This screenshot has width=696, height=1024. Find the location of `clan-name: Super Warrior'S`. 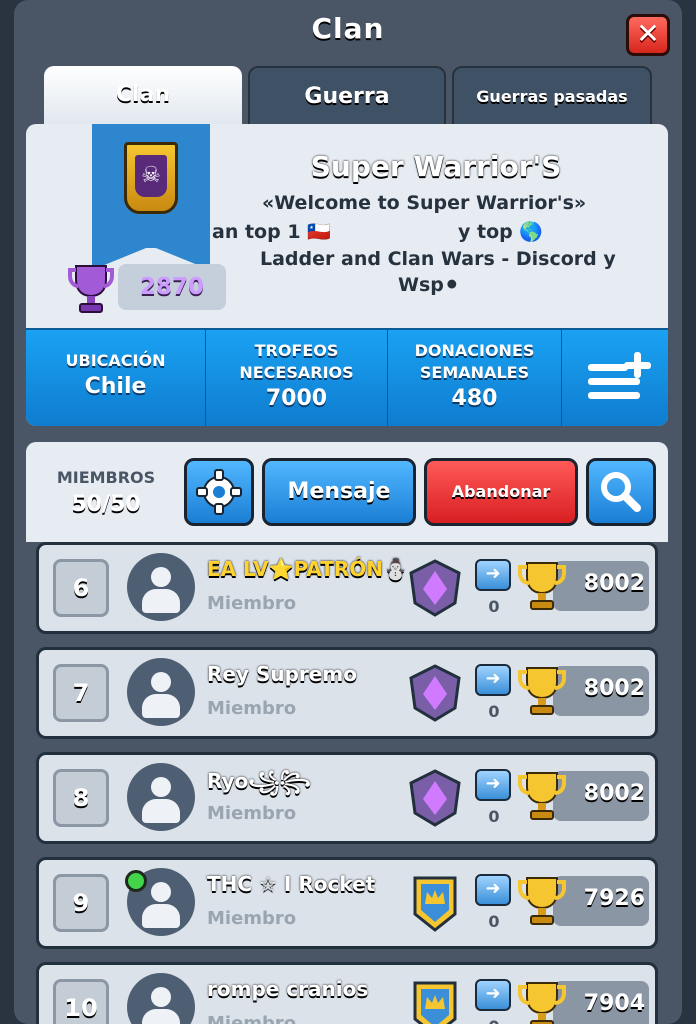

clan-name: Super Warrior'S is located at coordinates (436, 166).